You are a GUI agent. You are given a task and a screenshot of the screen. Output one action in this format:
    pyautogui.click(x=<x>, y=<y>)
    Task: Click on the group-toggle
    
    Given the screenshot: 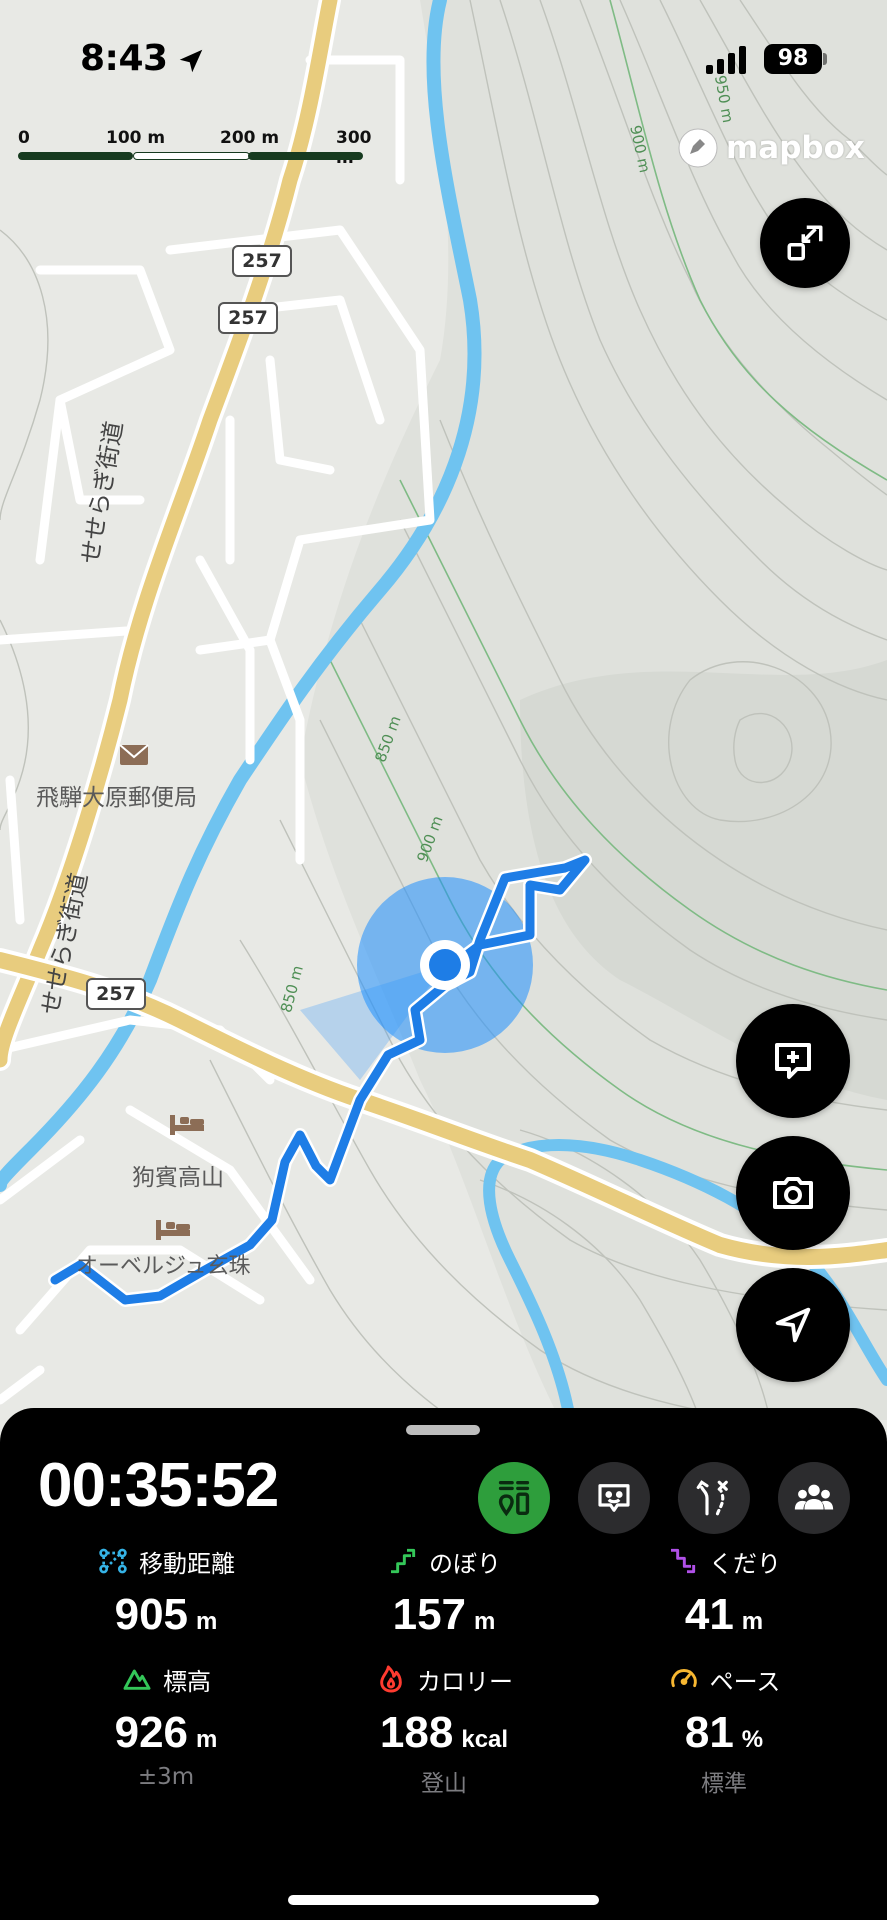 What is the action you would take?
    pyautogui.click(x=814, y=1498)
    